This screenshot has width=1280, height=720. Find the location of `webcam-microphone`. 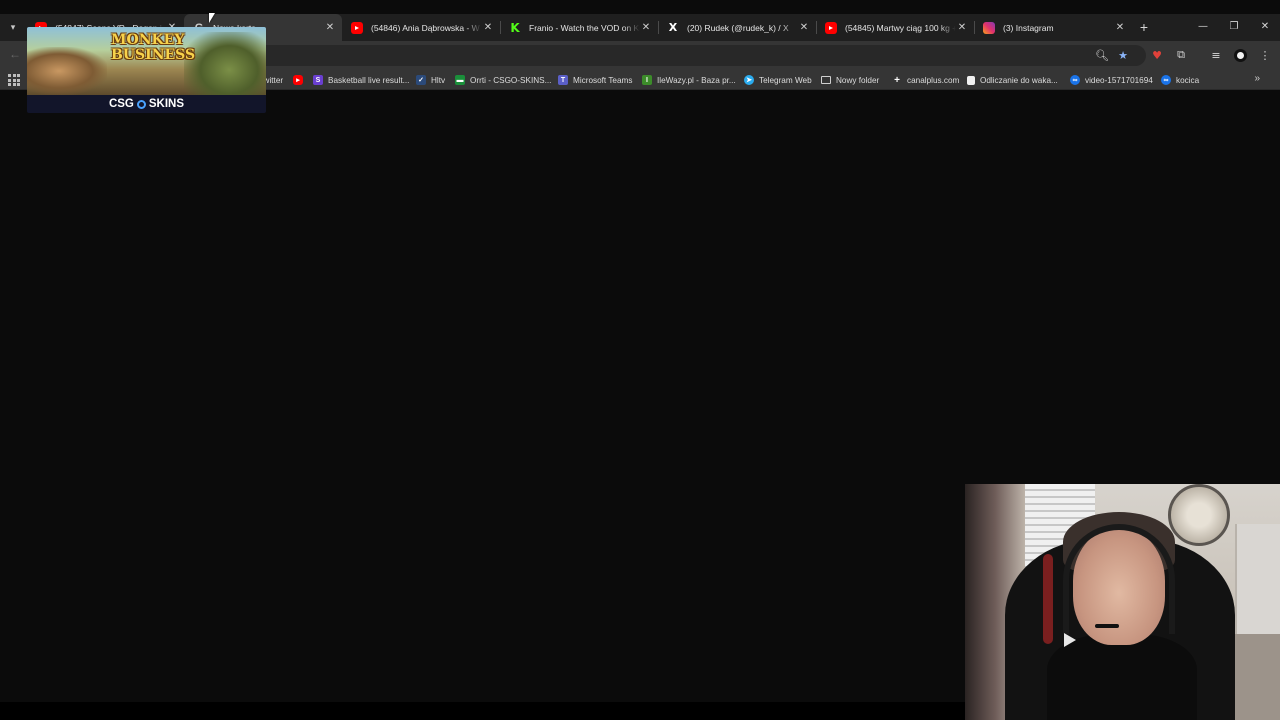

webcam-microphone is located at coordinates (1107, 626).